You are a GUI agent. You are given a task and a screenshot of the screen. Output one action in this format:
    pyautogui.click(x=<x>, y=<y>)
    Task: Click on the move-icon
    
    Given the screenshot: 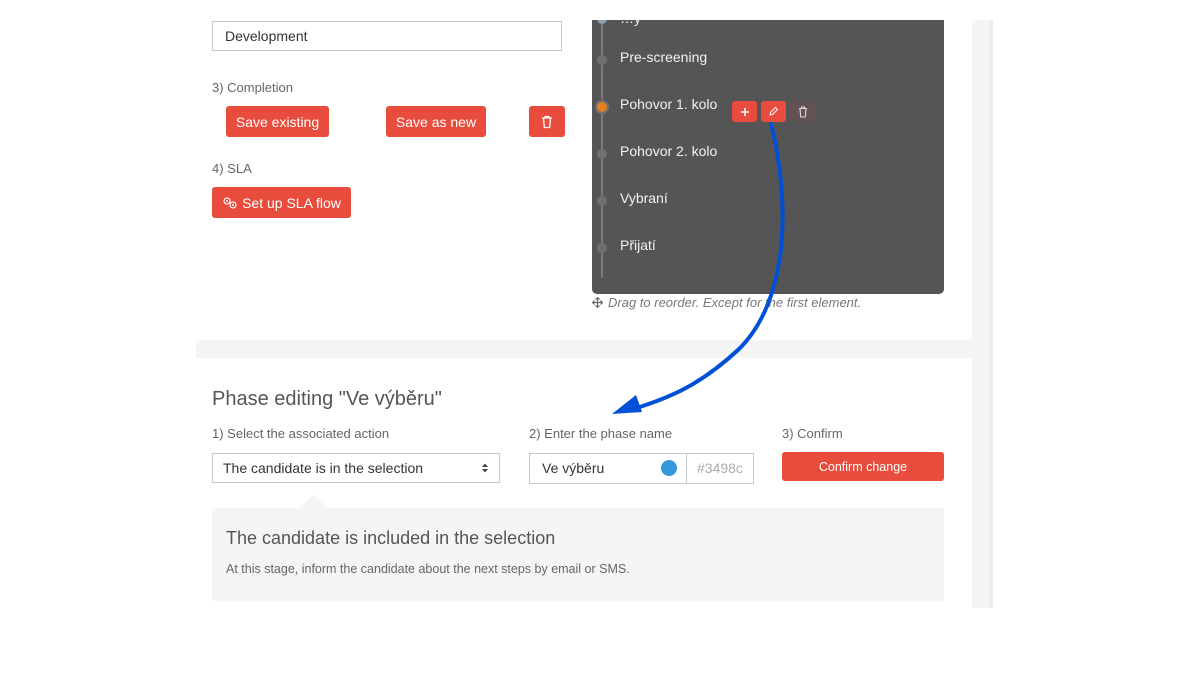 What is the action you would take?
    pyautogui.click(x=597, y=302)
    